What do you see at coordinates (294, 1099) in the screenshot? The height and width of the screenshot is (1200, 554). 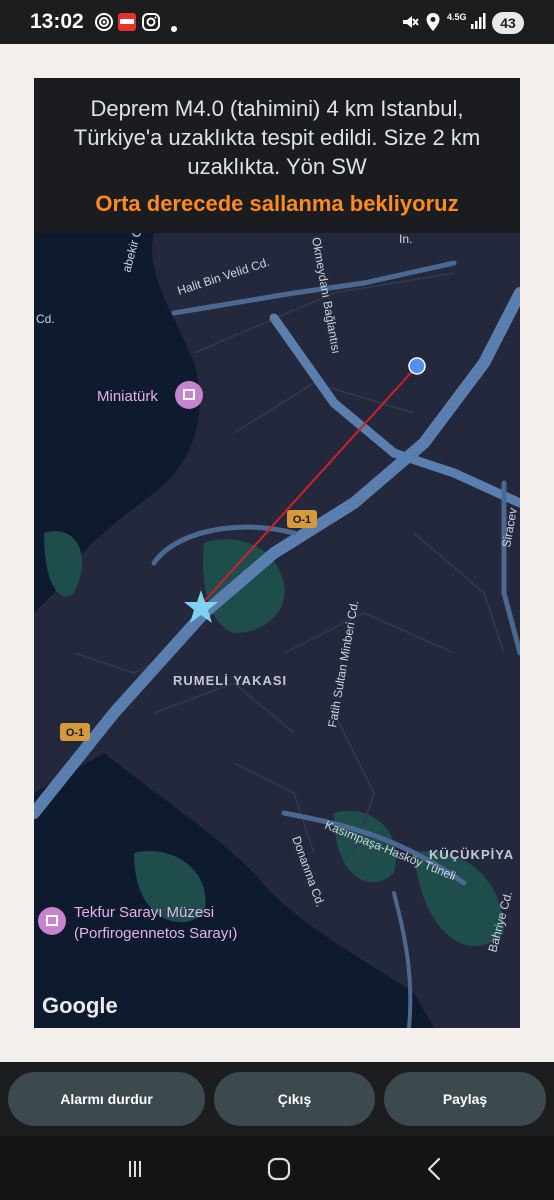 I see `exit-button: Çıkış` at bounding box center [294, 1099].